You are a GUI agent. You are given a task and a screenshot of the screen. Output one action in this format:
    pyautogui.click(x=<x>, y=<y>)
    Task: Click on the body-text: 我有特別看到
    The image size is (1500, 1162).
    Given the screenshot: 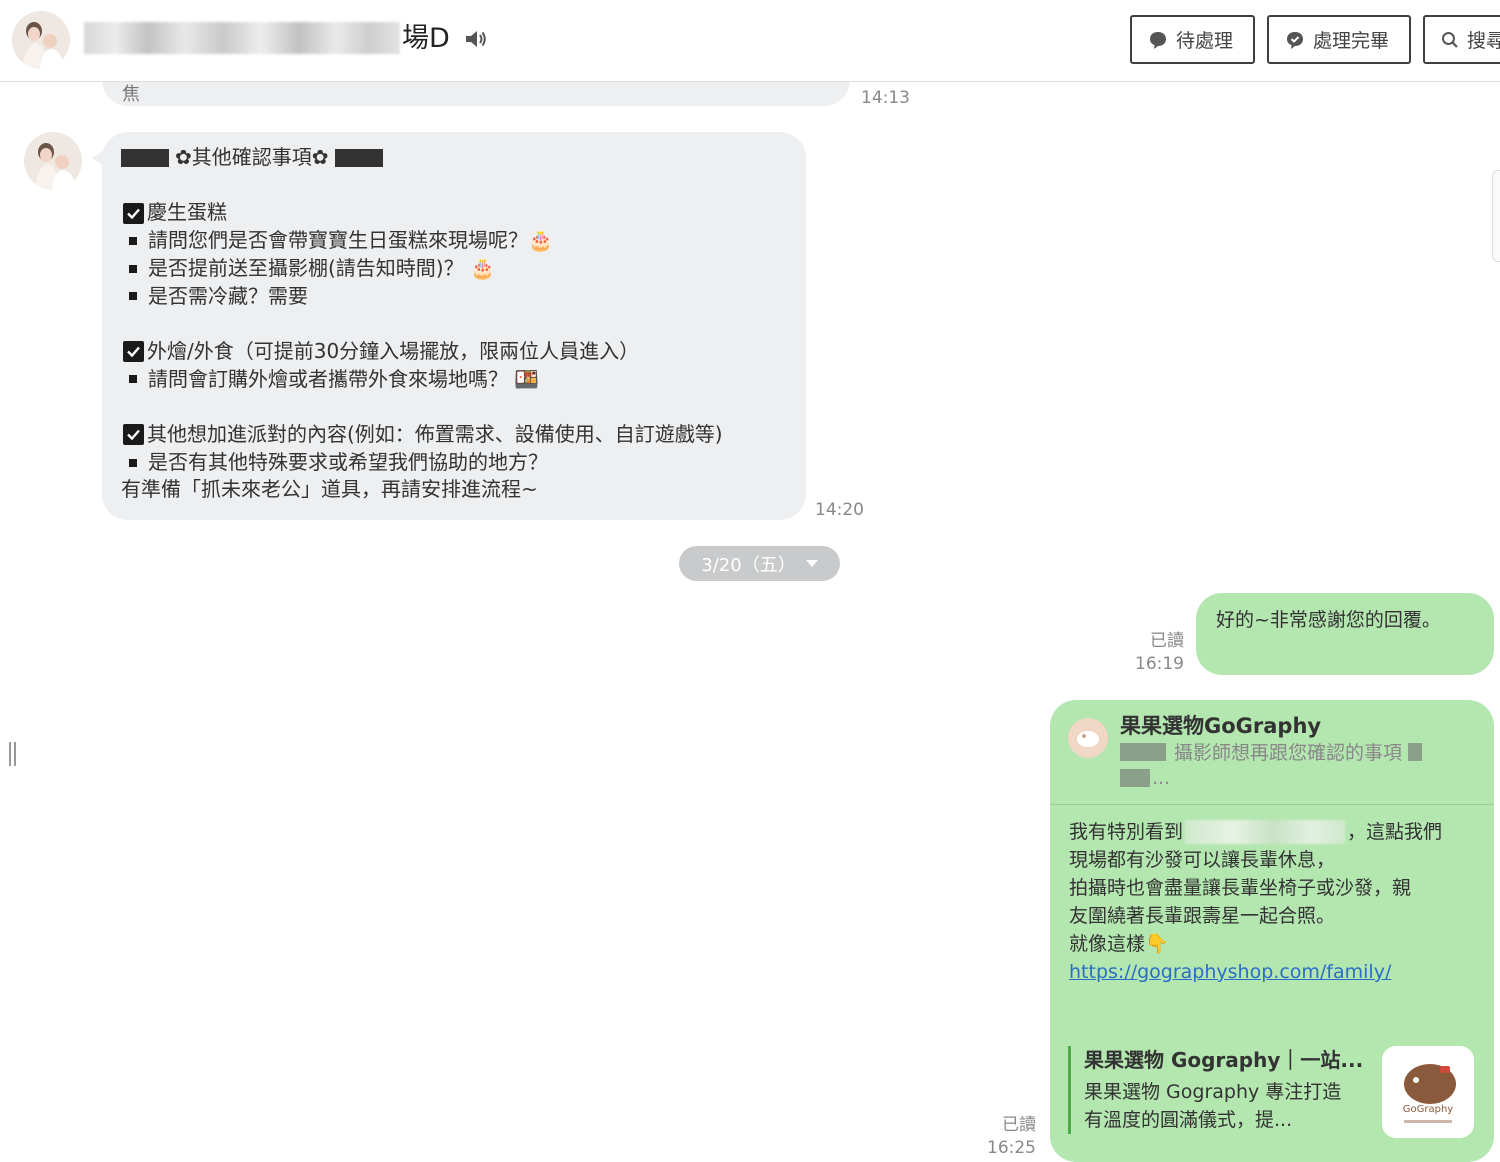 What is the action you would take?
    pyautogui.click(x=1126, y=832)
    